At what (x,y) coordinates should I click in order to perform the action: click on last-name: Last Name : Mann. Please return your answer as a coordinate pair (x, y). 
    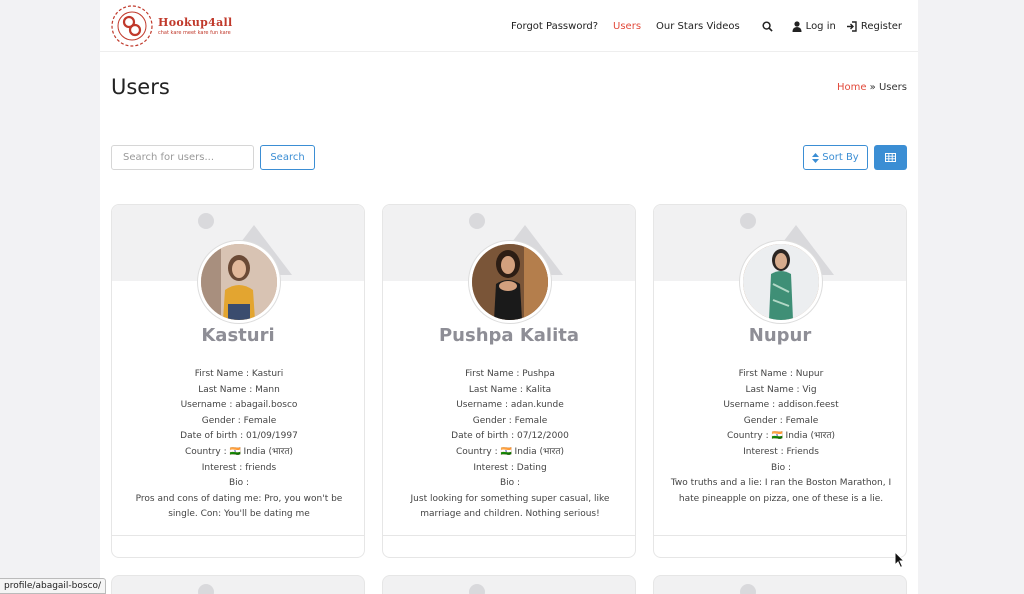
    Looking at the image, I should click on (239, 389).